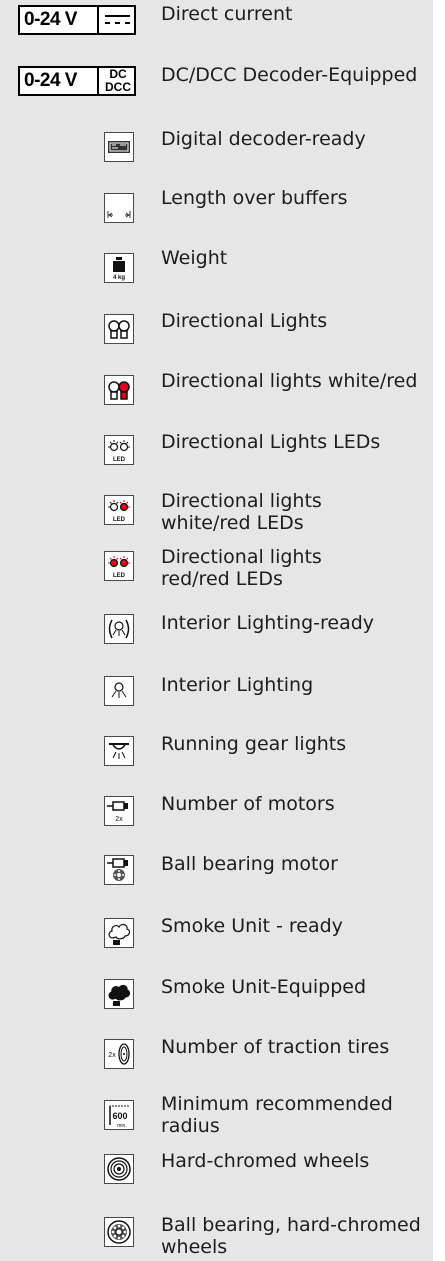  Describe the element at coordinates (252, 926) in the screenshot. I see `legend-label: Smoke Unit - ready` at that location.